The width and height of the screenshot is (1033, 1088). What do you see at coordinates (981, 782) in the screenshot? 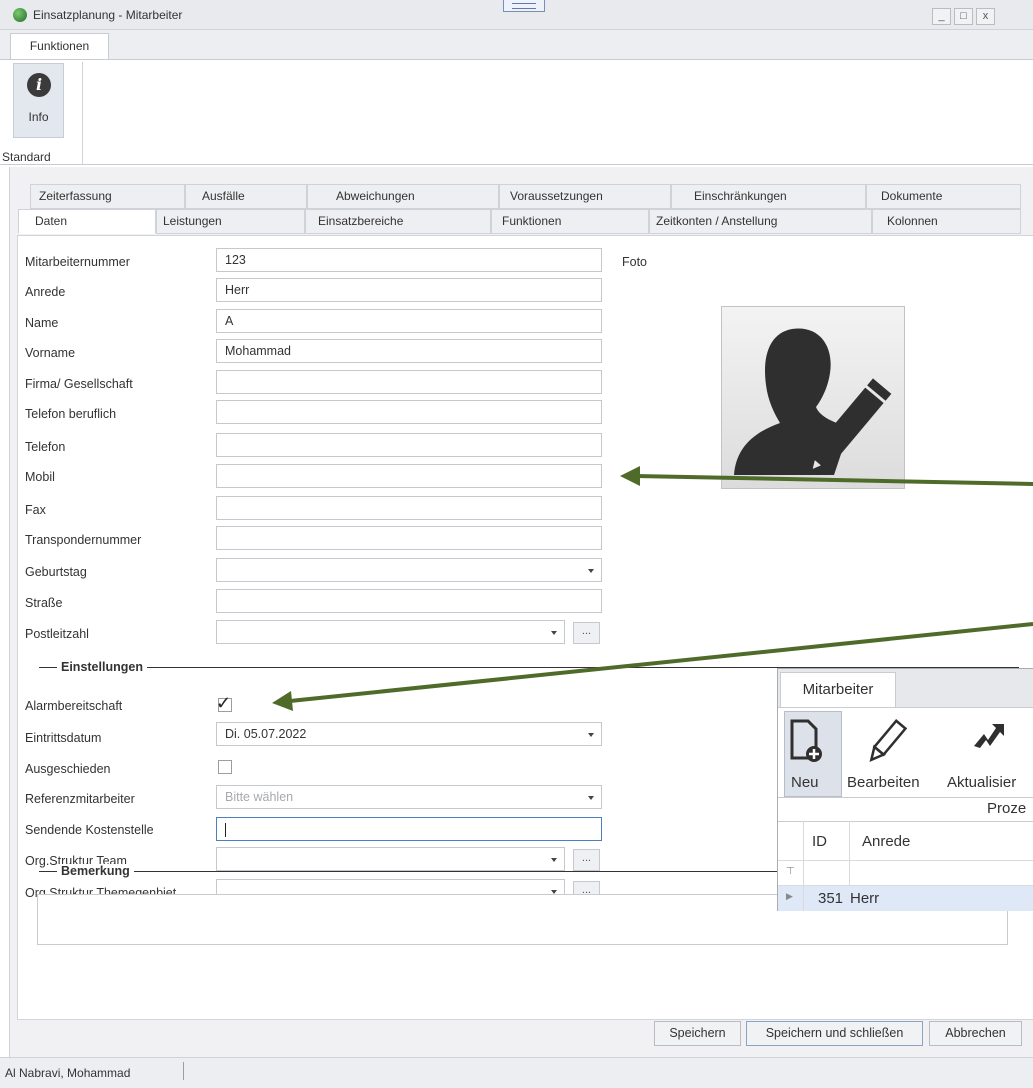
I see `overlay-aktualisieren-label: Aktualisier` at bounding box center [981, 782].